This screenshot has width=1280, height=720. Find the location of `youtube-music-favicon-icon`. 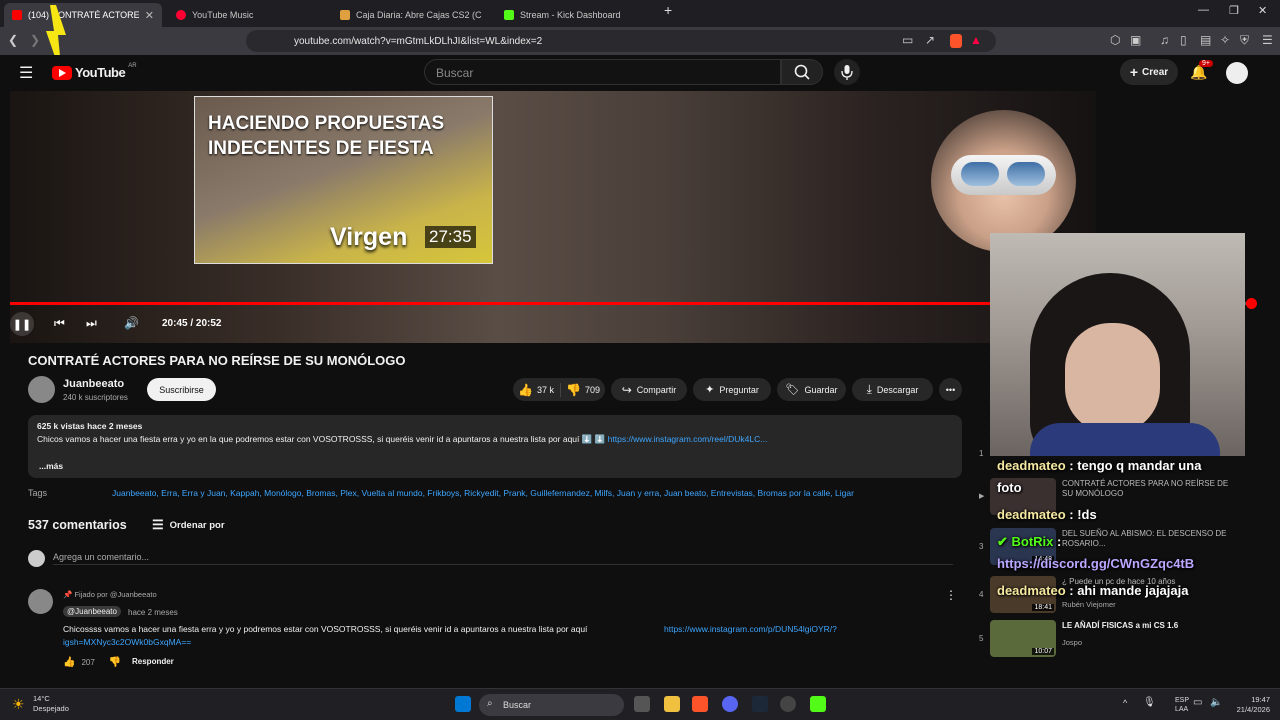

youtube-music-favicon-icon is located at coordinates (181, 15).